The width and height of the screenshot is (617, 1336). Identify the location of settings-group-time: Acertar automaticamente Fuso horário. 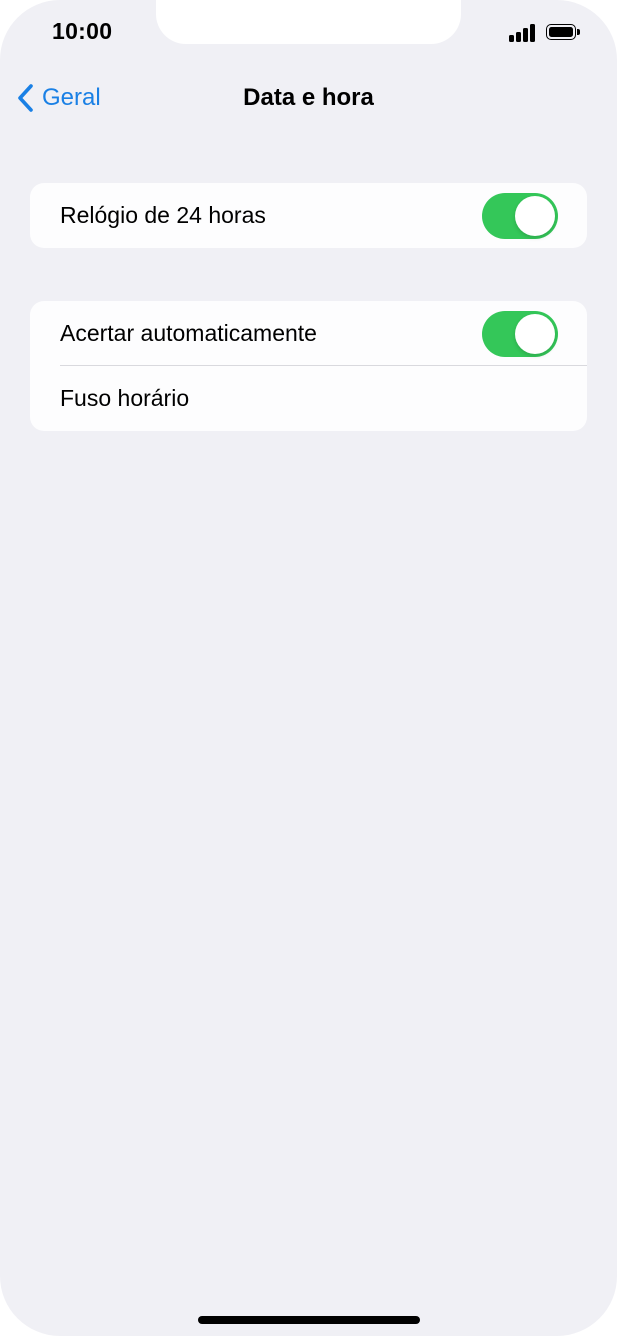
(308, 366).